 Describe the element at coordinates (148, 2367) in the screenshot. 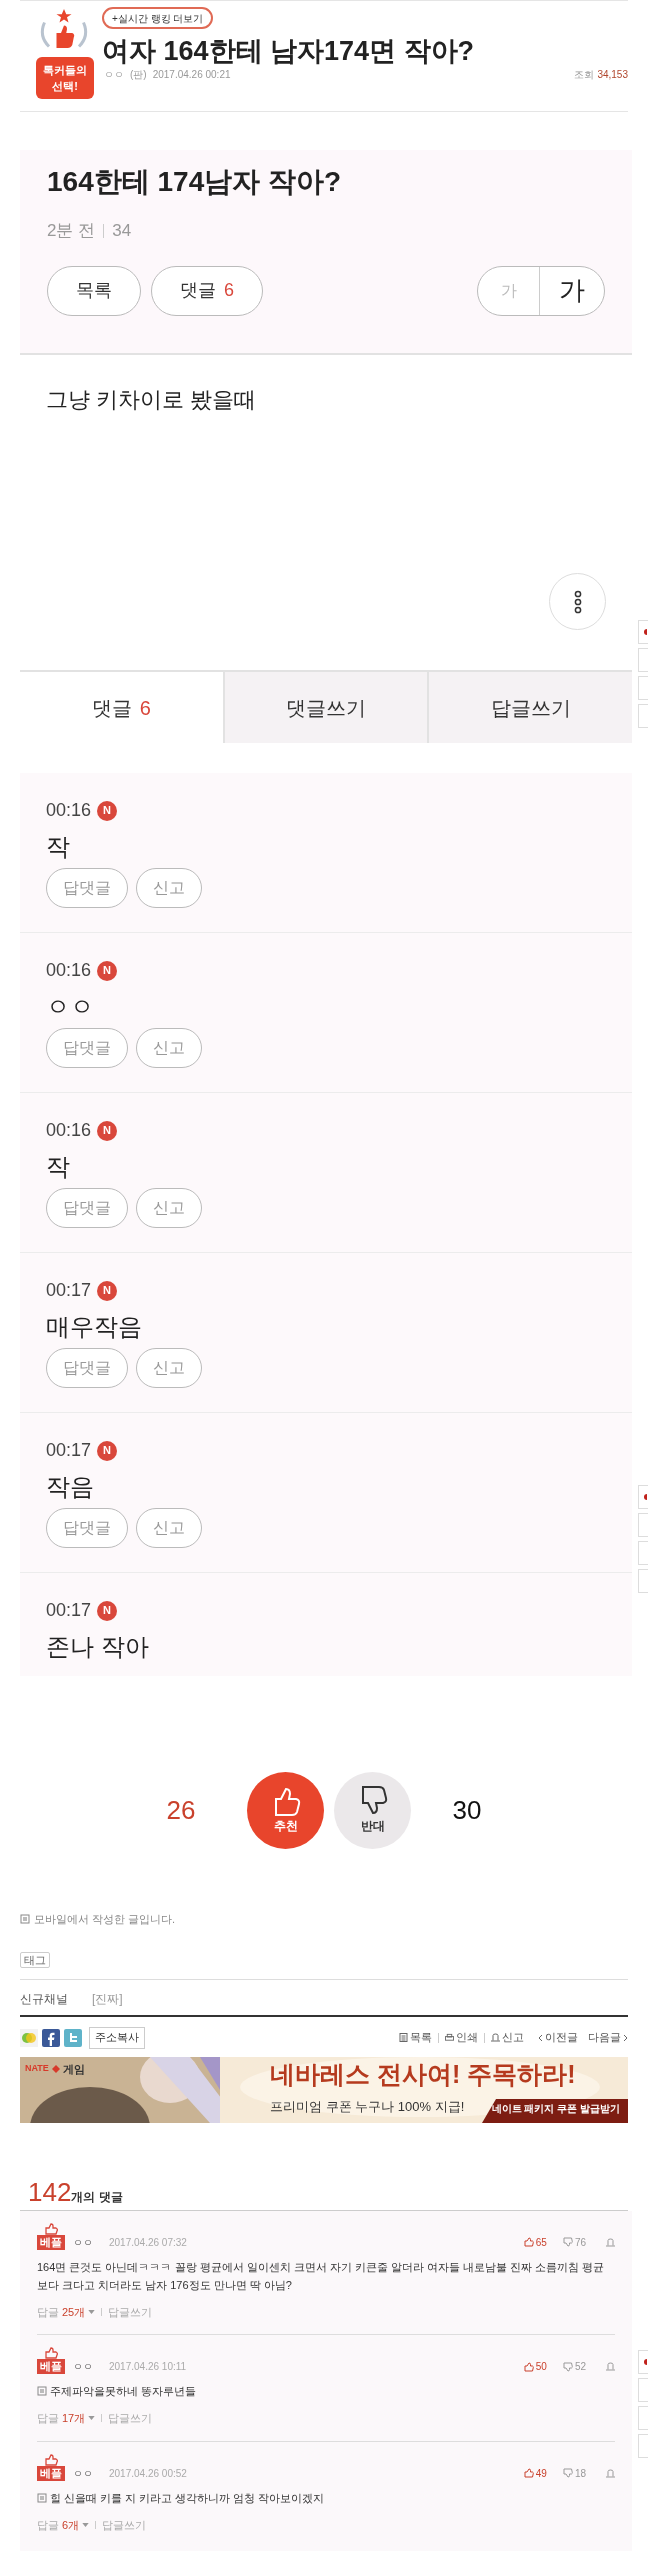

I see `comment-date: 2017.04.26 10:11` at that location.